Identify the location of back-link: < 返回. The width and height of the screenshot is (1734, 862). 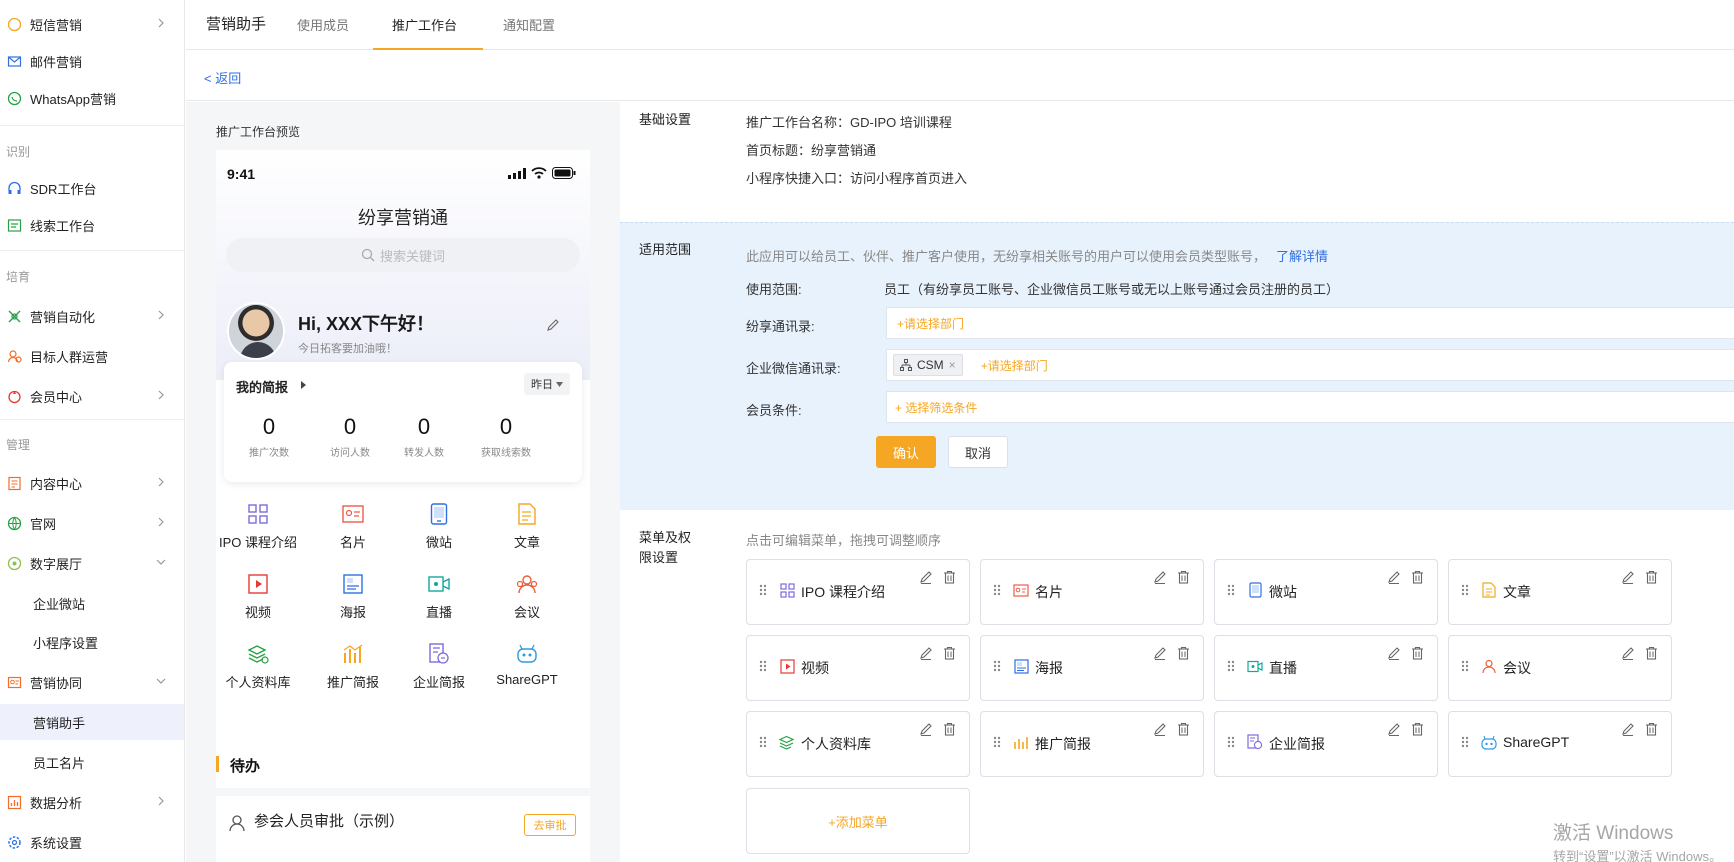
(222, 77).